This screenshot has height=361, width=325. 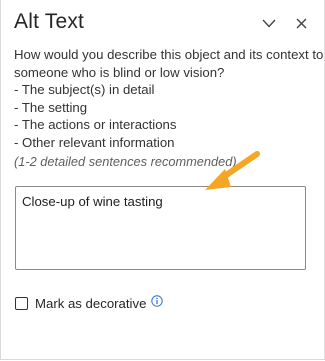 I want to click on close-icon, so click(x=301, y=23).